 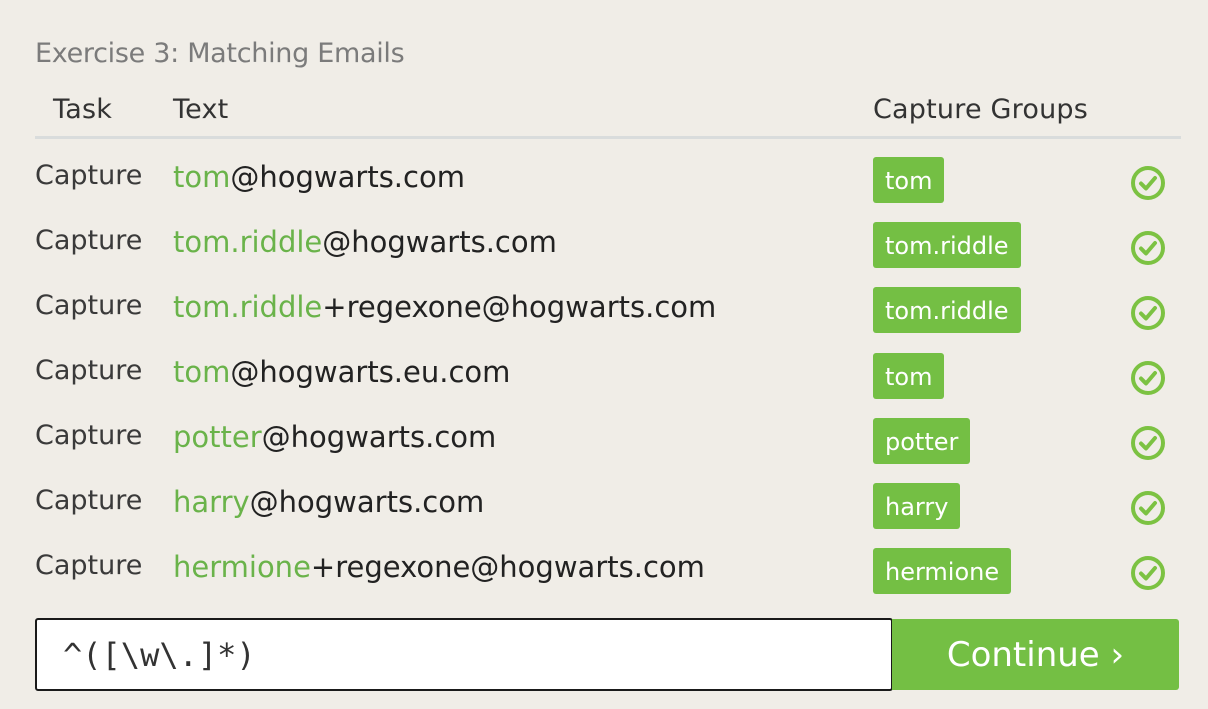 I want to click on matched-text: potter, so click(x=217, y=437).